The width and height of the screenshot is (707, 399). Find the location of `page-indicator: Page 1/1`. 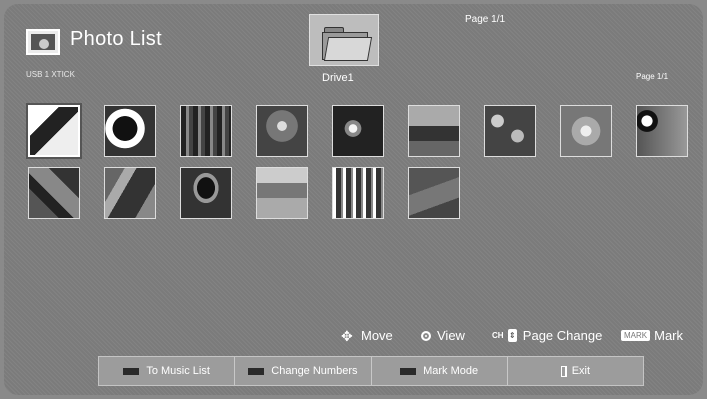

page-indicator: Page 1/1 is located at coordinates (652, 76).